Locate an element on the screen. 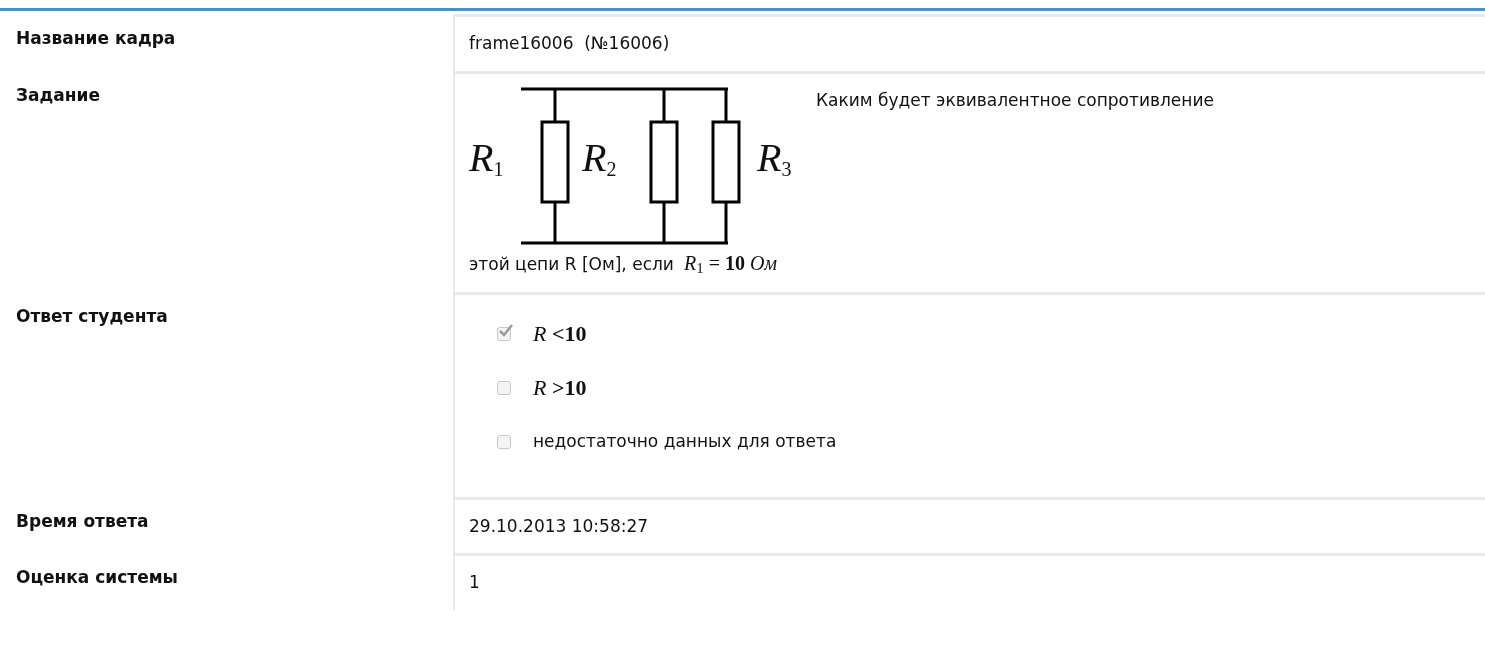  resistor-label: R$_{3}$ is located at coordinates (774, 157).